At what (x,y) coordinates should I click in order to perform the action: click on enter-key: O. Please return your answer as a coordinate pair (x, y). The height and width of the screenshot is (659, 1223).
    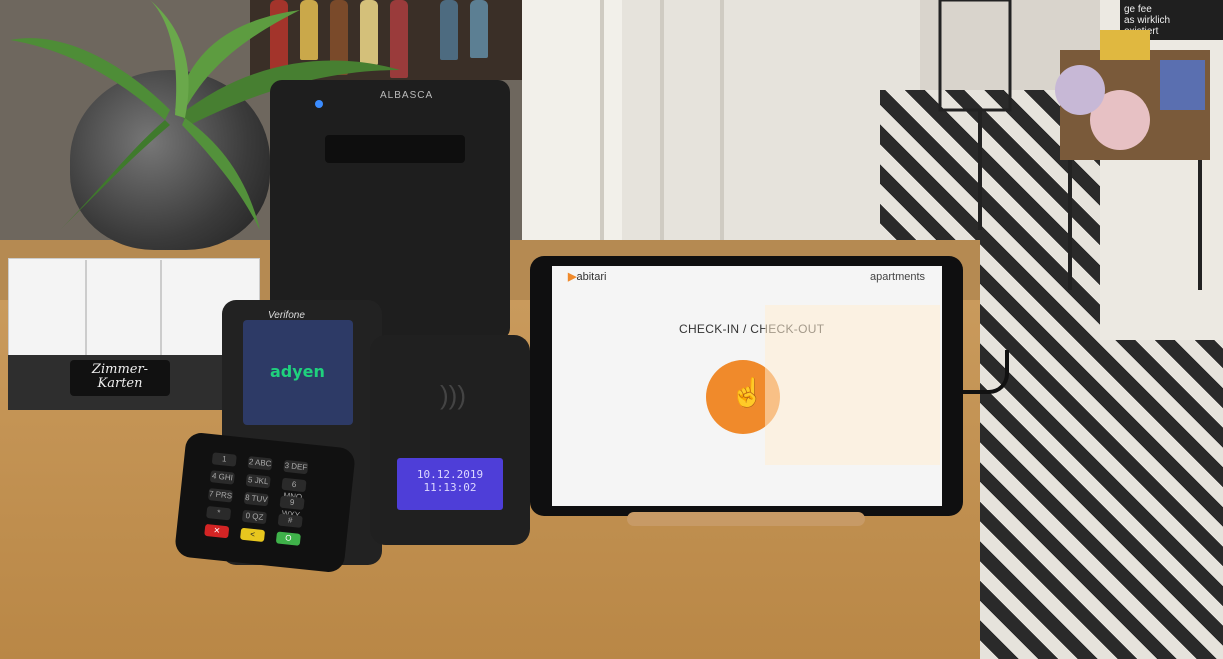
    Looking at the image, I should click on (288, 538).